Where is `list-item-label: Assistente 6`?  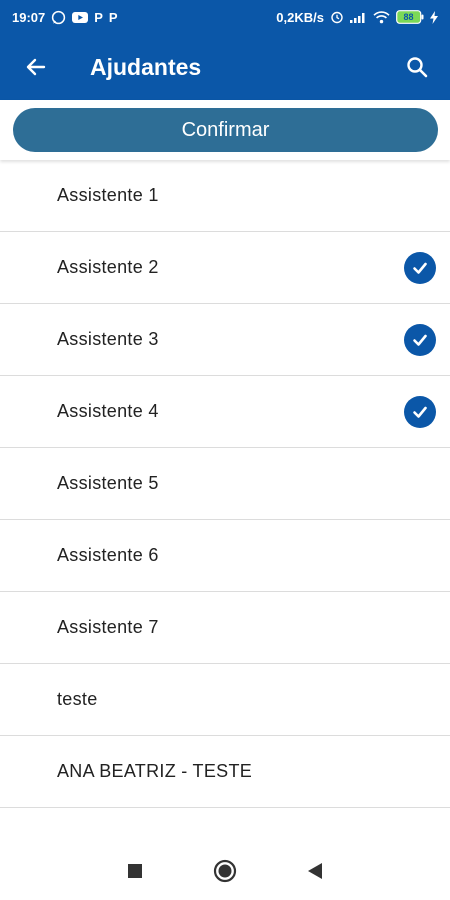 list-item-label: Assistente 6 is located at coordinates (108, 555).